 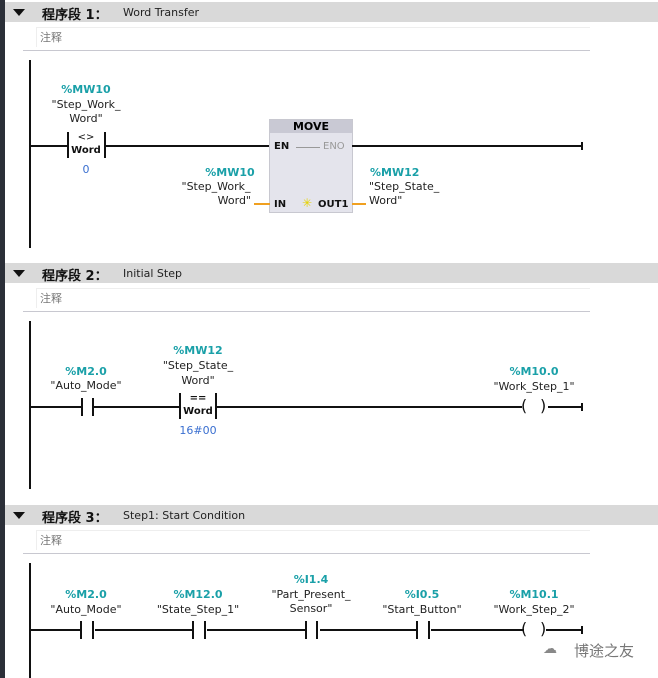 What do you see at coordinates (534, 609) in the screenshot?
I see `coil-symbol: "Work_Step_2"` at bounding box center [534, 609].